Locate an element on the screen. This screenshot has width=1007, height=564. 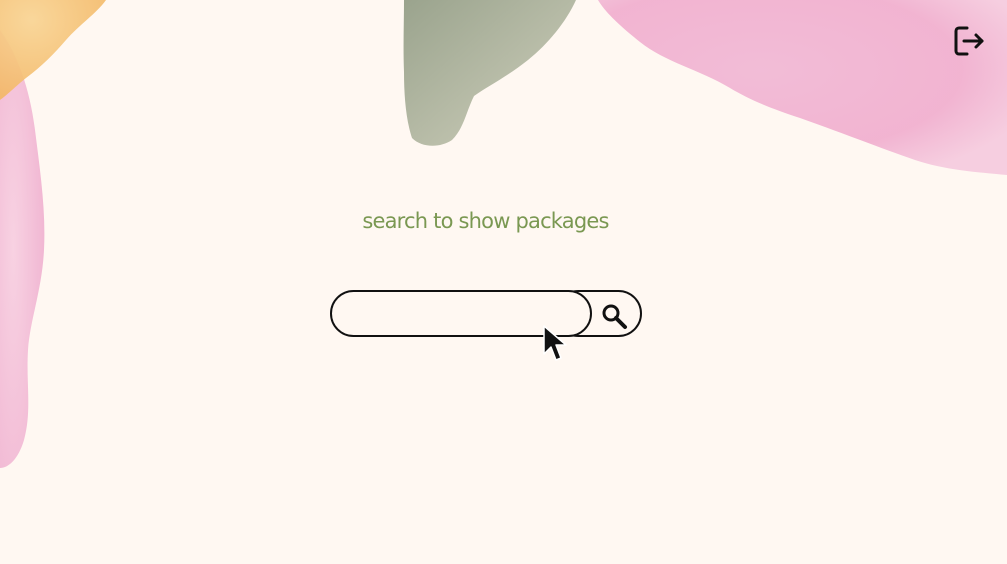
search-prompt: search to show packages is located at coordinates (485, 221).